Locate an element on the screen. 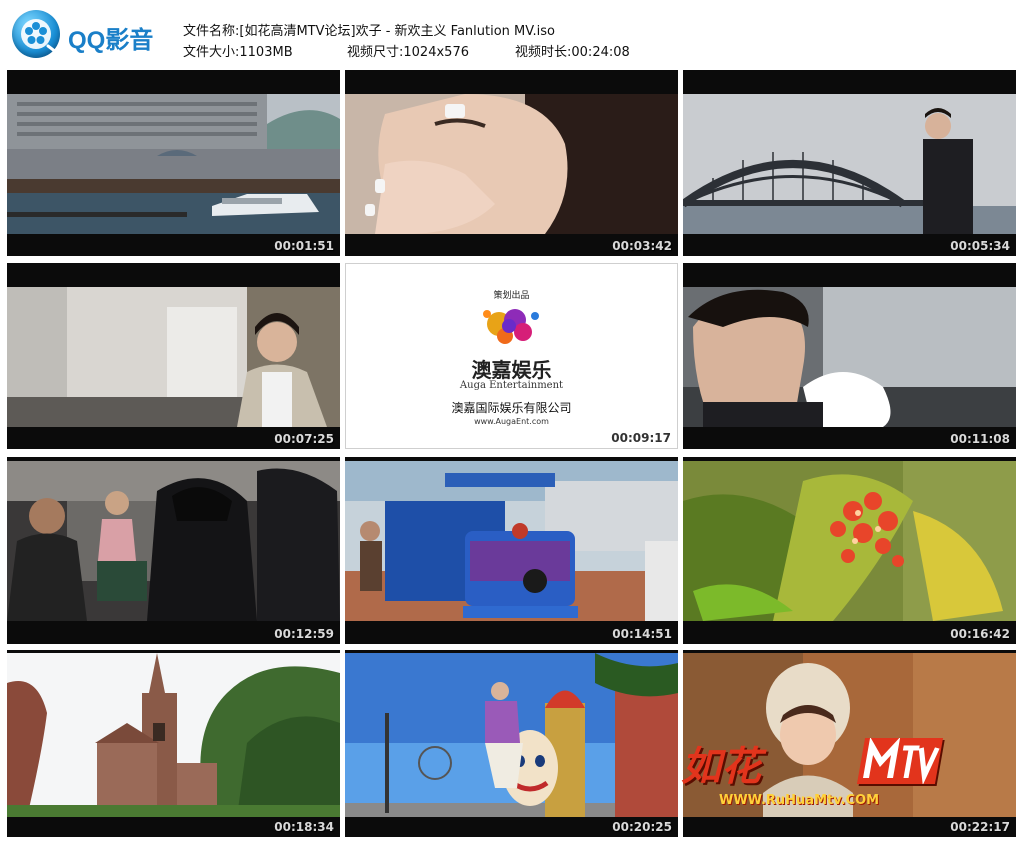 The image size is (1024, 845). thumbnail-9: 00:16:42 is located at coordinates (849, 550).